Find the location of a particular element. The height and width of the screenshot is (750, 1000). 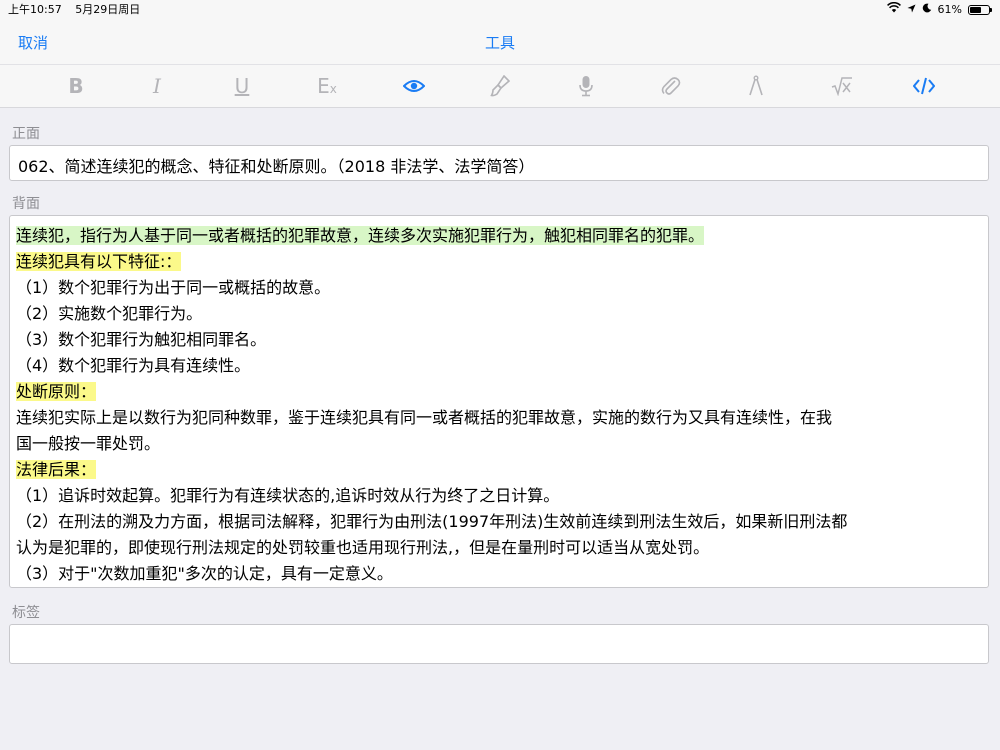

back-line-text: （4）数个犯罪行为具有连续性。 is located at coordinates (133, 365).